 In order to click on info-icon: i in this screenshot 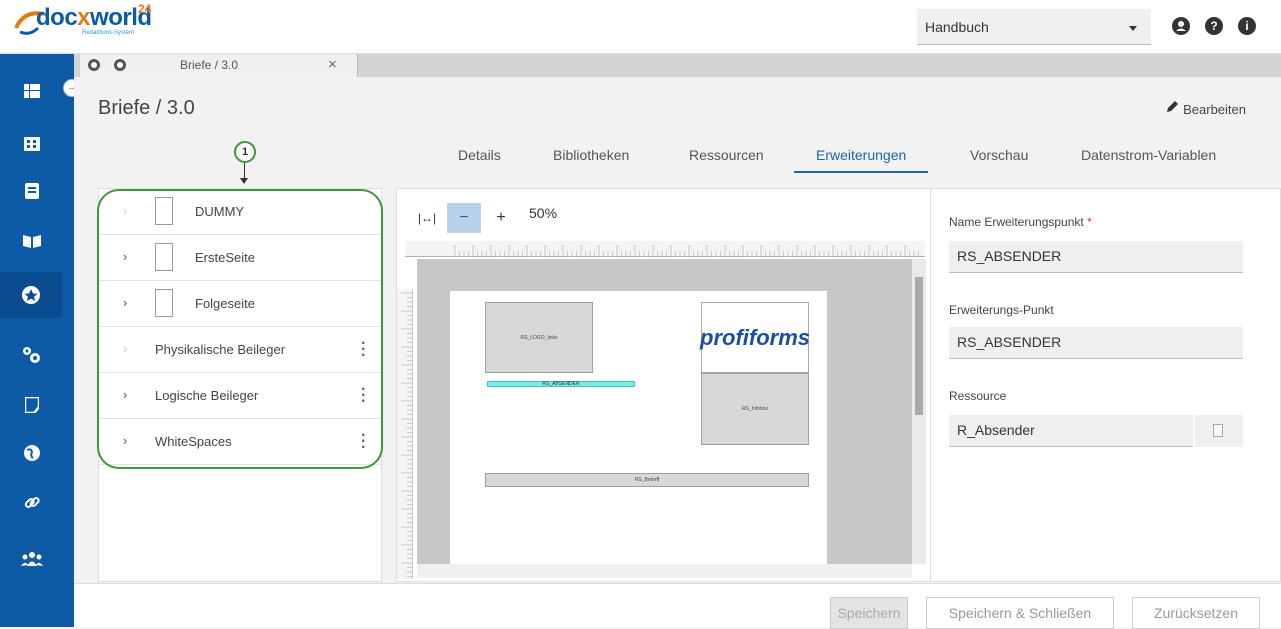, I will do `click(1247, 26)`.